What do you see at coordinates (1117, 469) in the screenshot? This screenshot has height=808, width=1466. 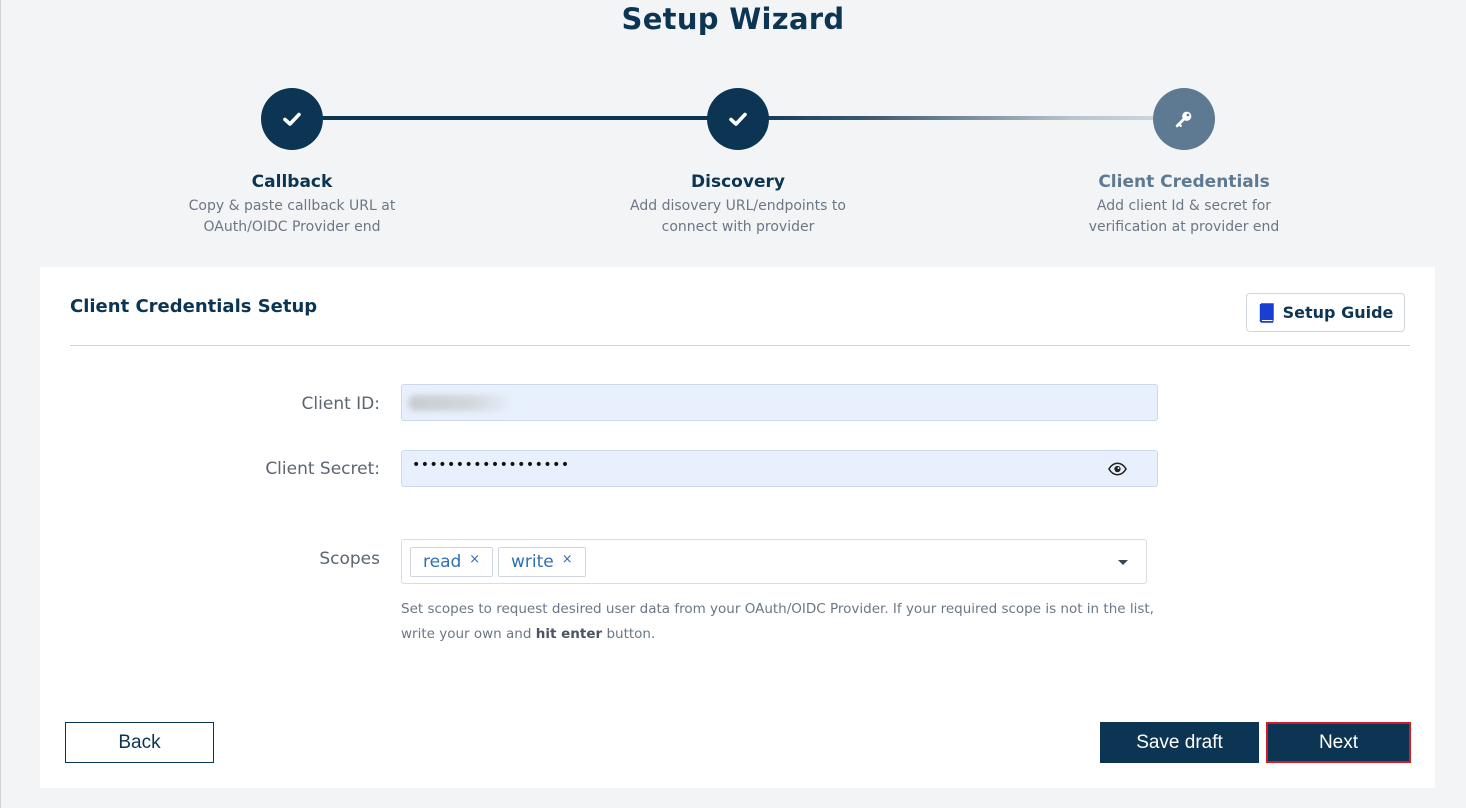 I see `eye-icon` at bounding box center [1117, 469].